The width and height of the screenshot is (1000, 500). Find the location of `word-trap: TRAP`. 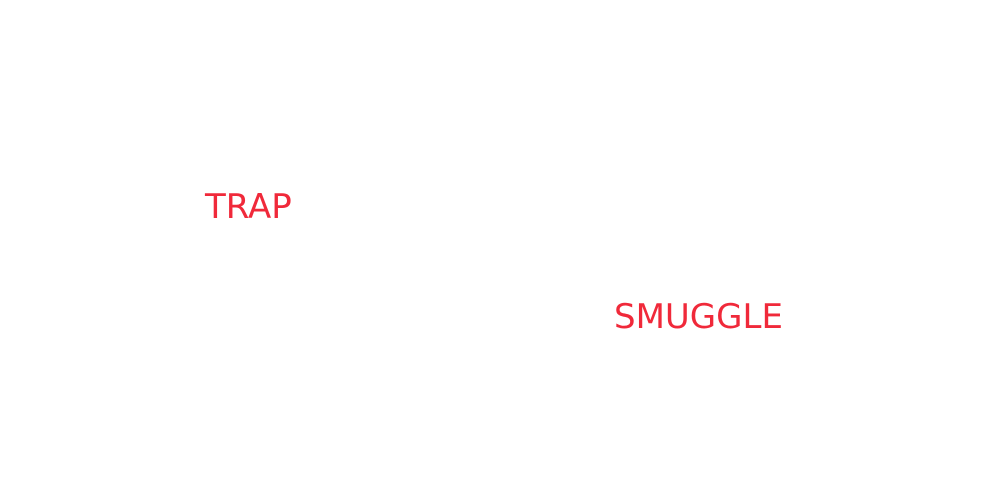

word-trap: TRAP is located at coordinates (248, 207).